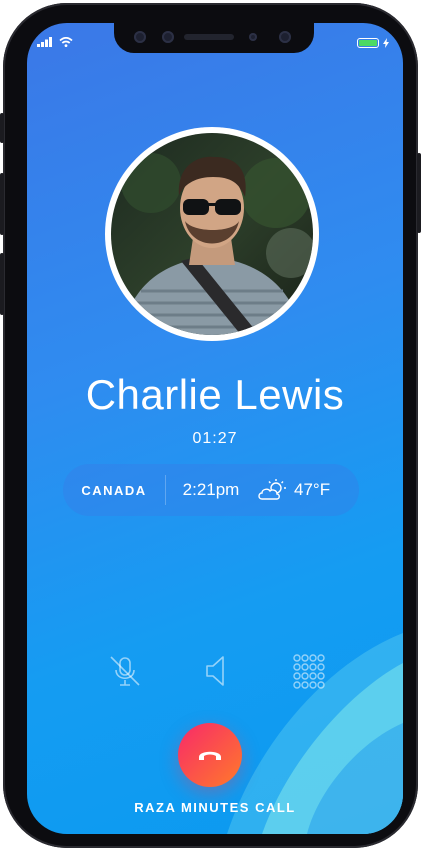 The height and width of the screenshot is (852, 423). I want to click on caller-country: CANADA, so click(114, 490).